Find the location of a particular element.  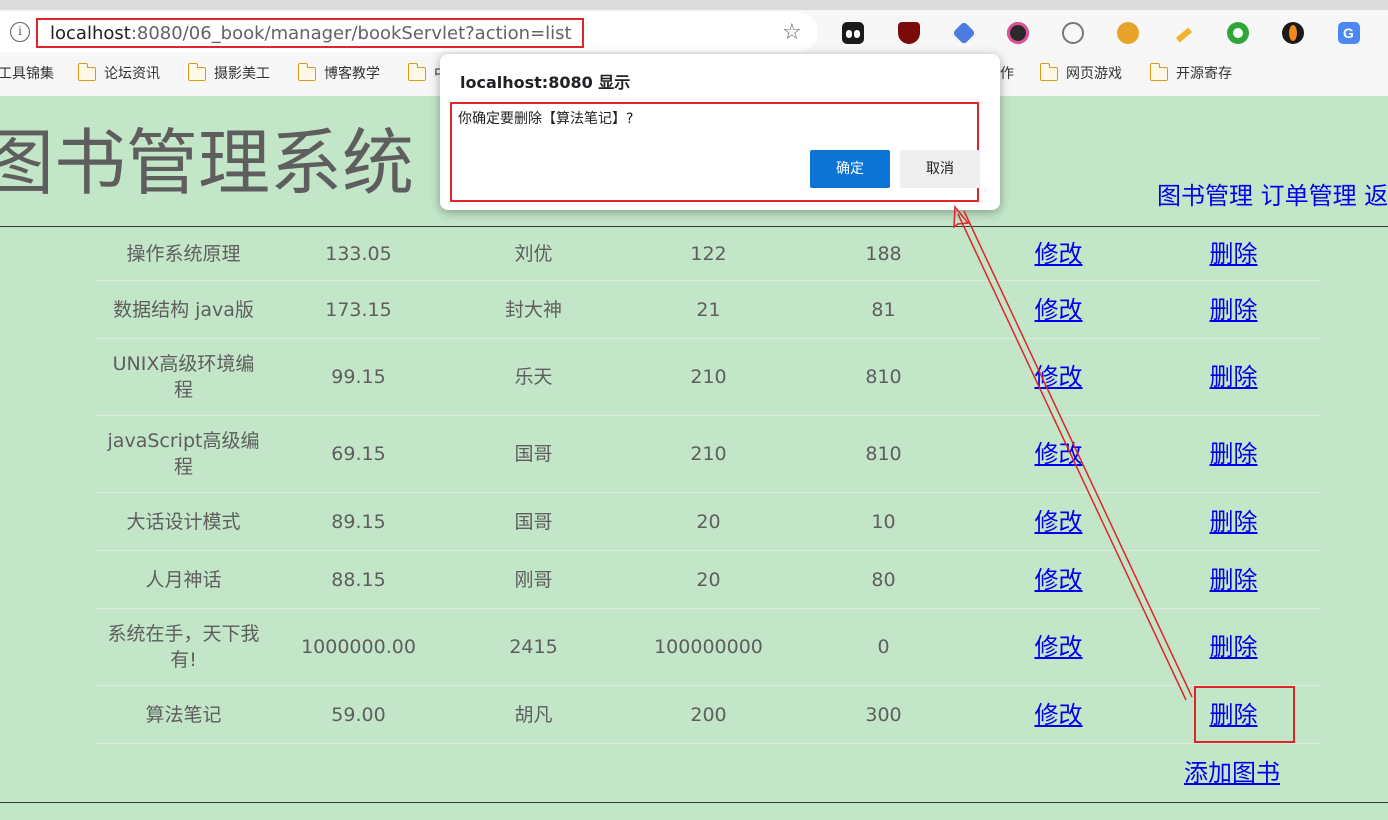

book-stock-cell: 81 is located at coordinates (883, 309).